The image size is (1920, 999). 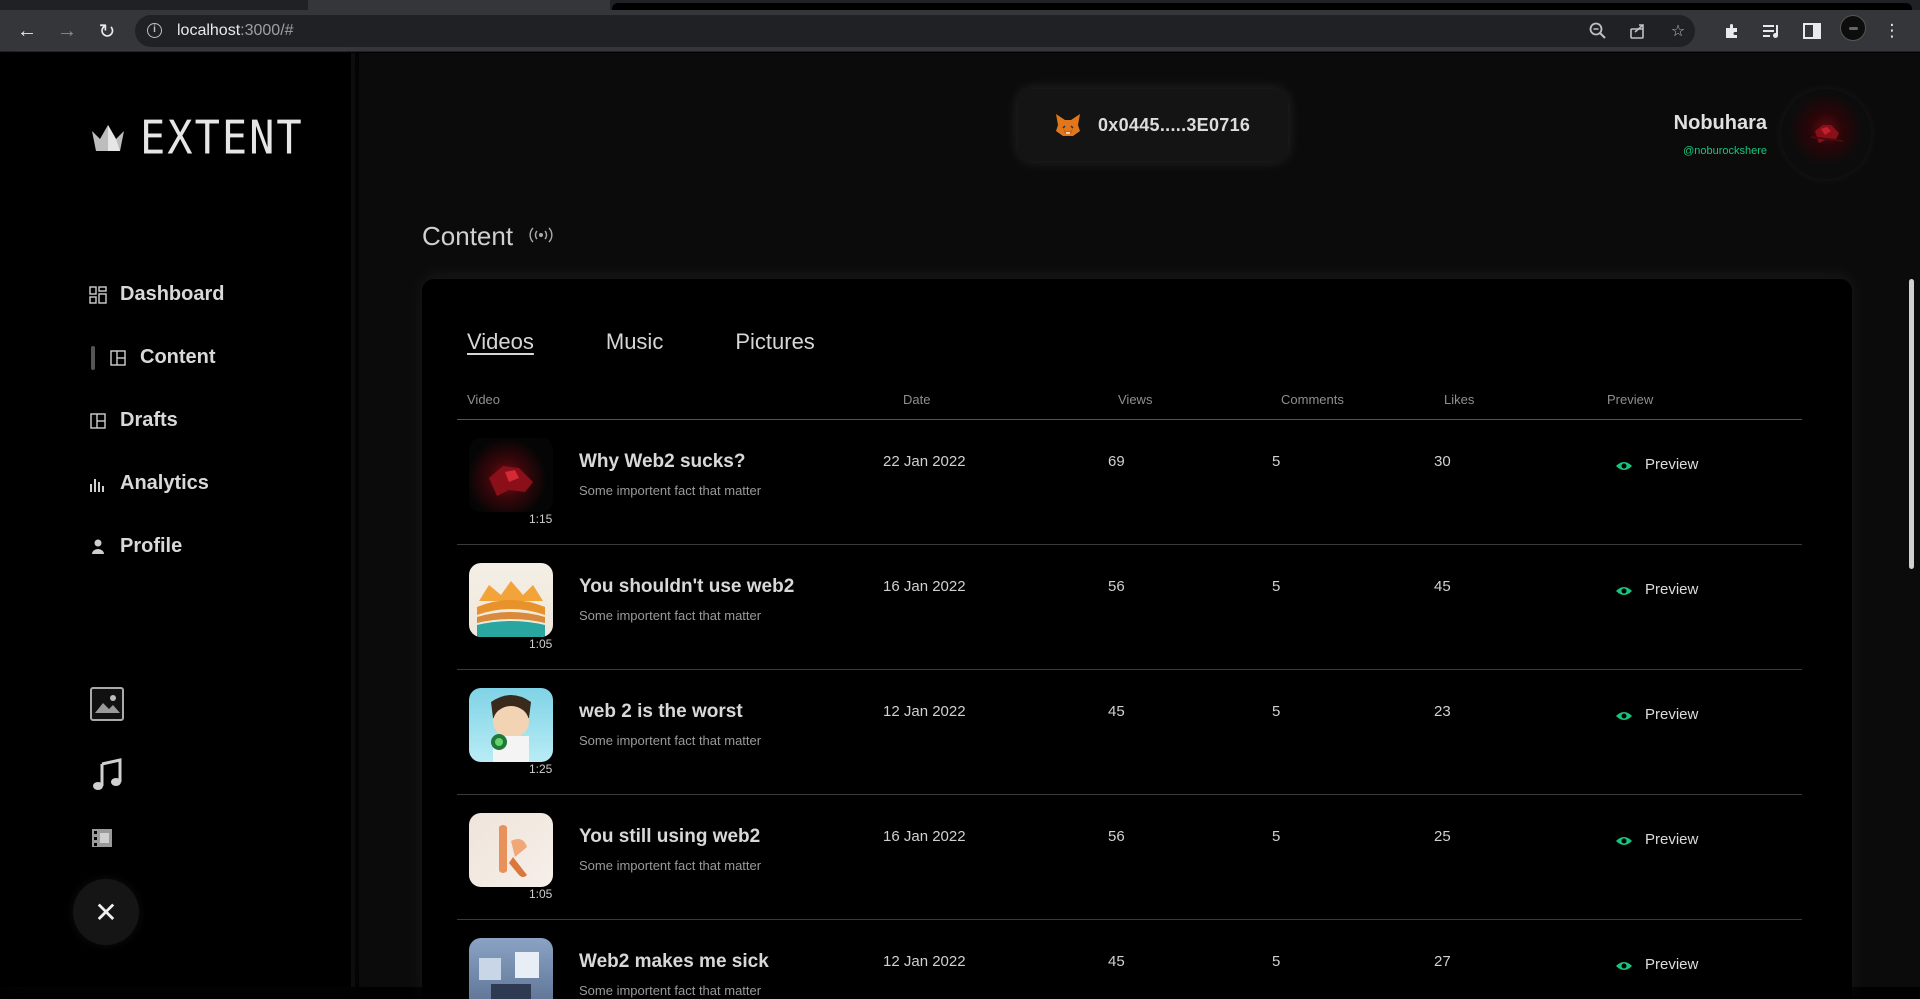 I want to click on wallet-button: 0x0445.....3E0716, so click(x=1153, y=125).